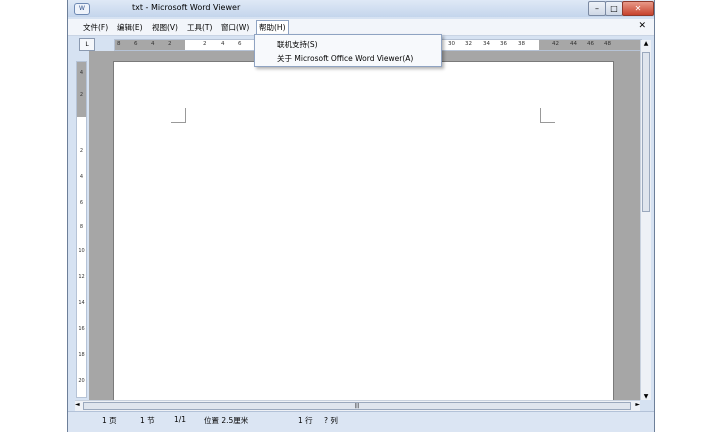  I want to click on status-page-count: 1/1, so click(180, 419).